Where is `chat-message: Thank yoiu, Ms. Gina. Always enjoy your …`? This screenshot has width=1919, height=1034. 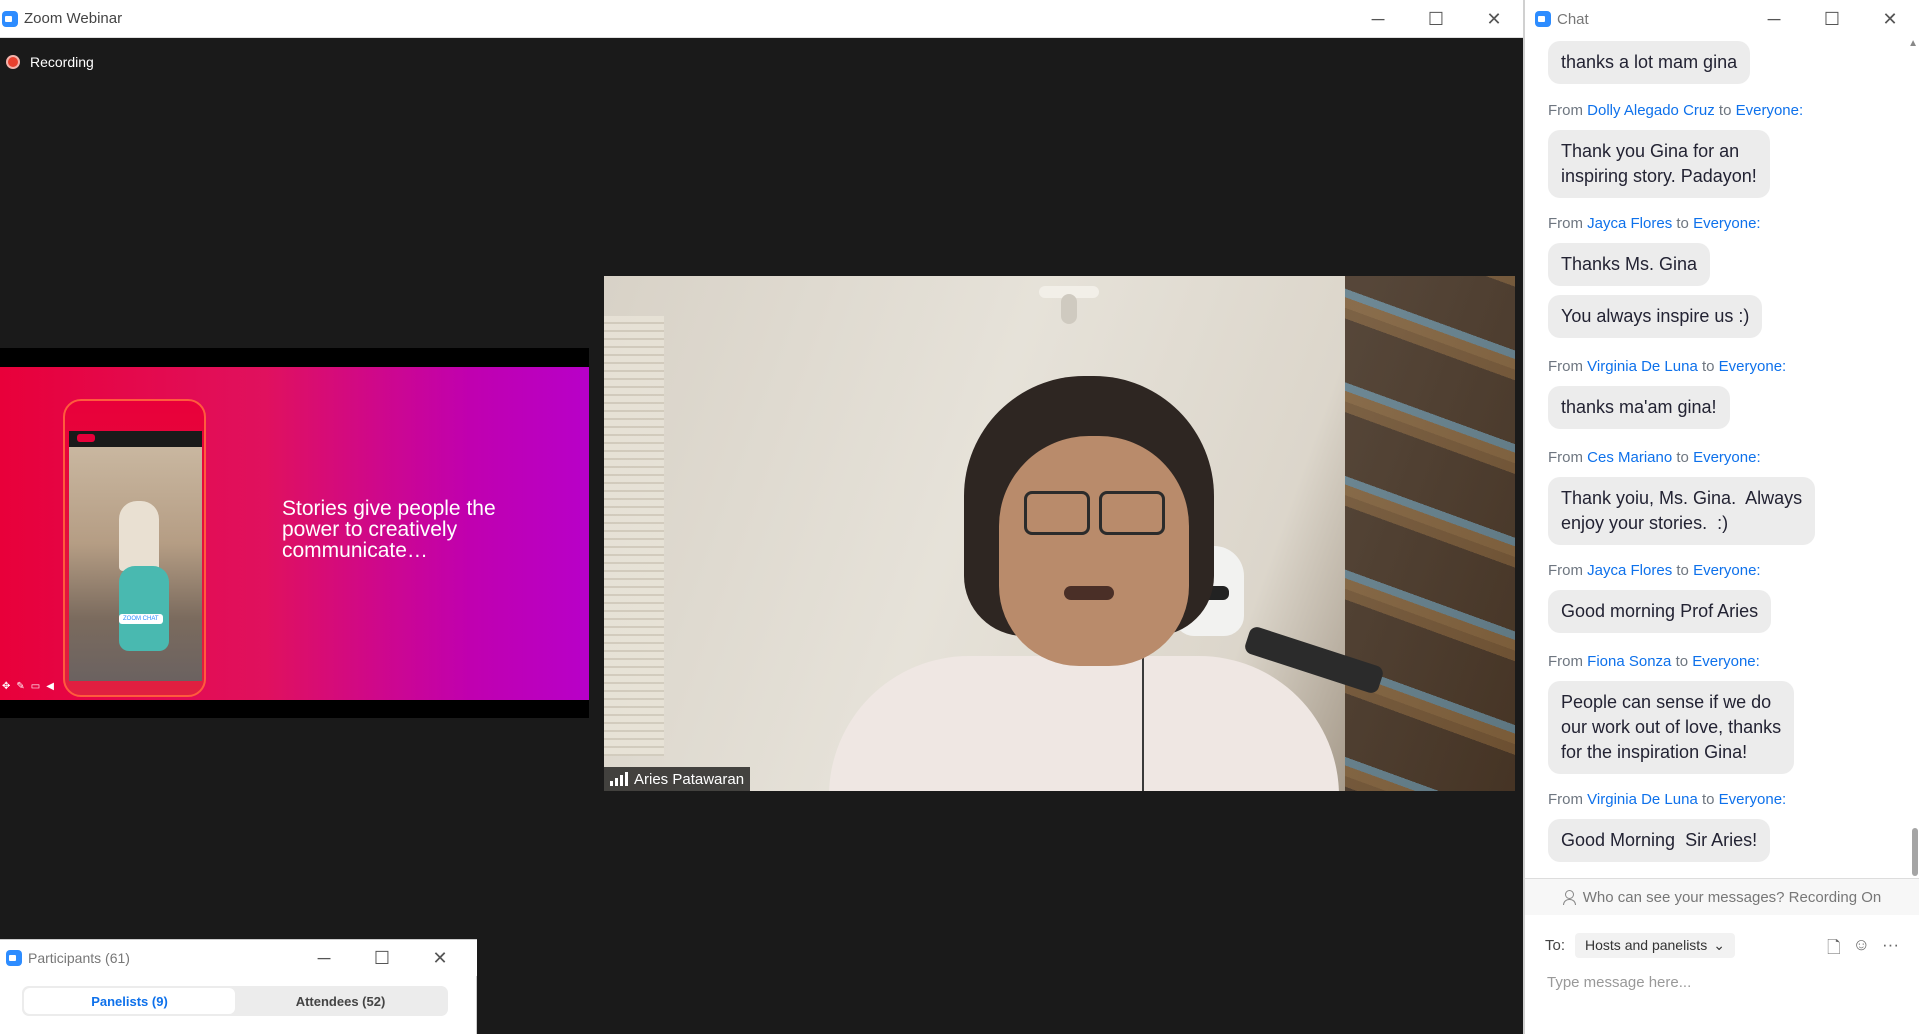
chat-message: Thank yoiu, Ms. Gina. Always enjoy your … is located at coordinates (1682, 511).